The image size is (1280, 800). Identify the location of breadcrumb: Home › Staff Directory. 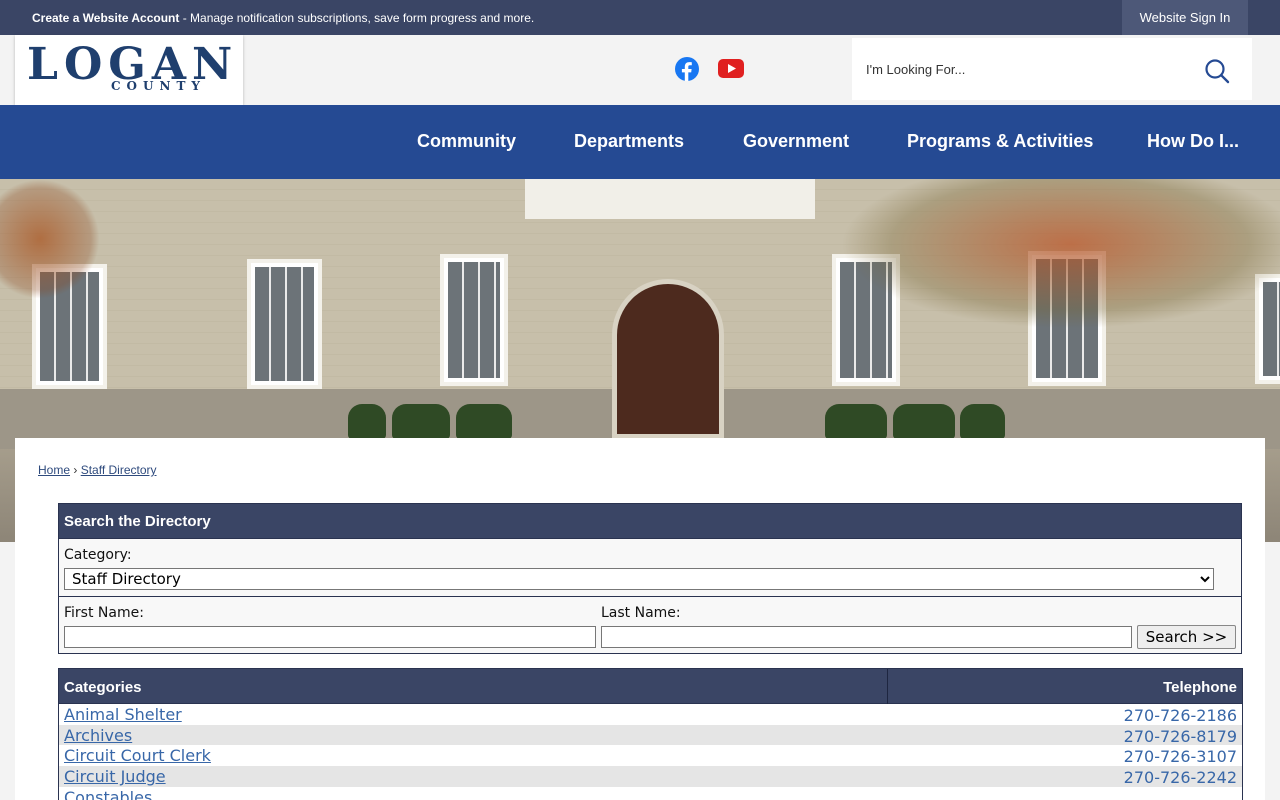
(97, 470).